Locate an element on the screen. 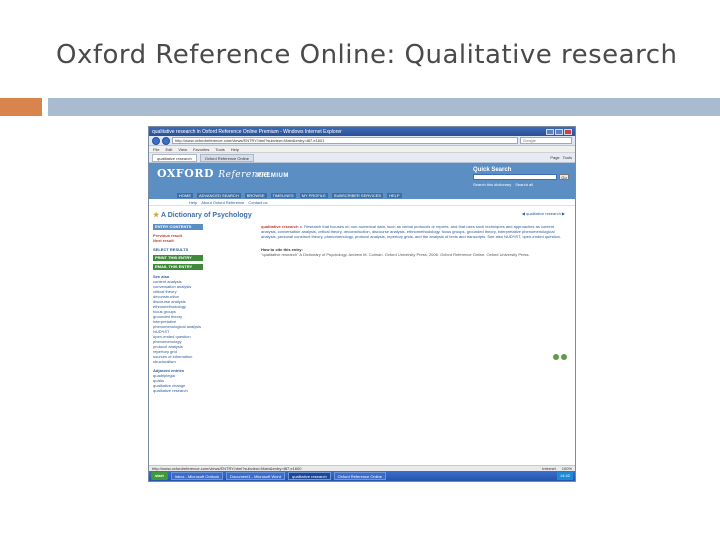 Image resolution: width=720 pixels, height=540 pixels. system-clock: 14:42 is located at coordinates (564, 476).